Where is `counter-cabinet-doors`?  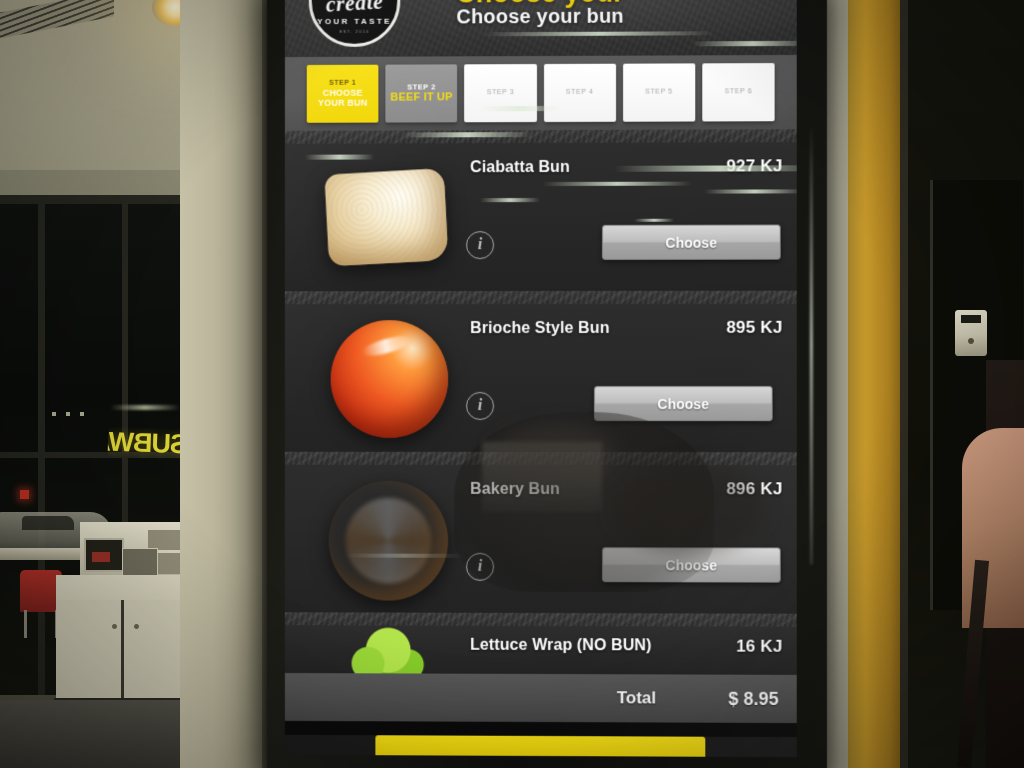 counter-cabinet-doors is located at coordinates (123, 652).